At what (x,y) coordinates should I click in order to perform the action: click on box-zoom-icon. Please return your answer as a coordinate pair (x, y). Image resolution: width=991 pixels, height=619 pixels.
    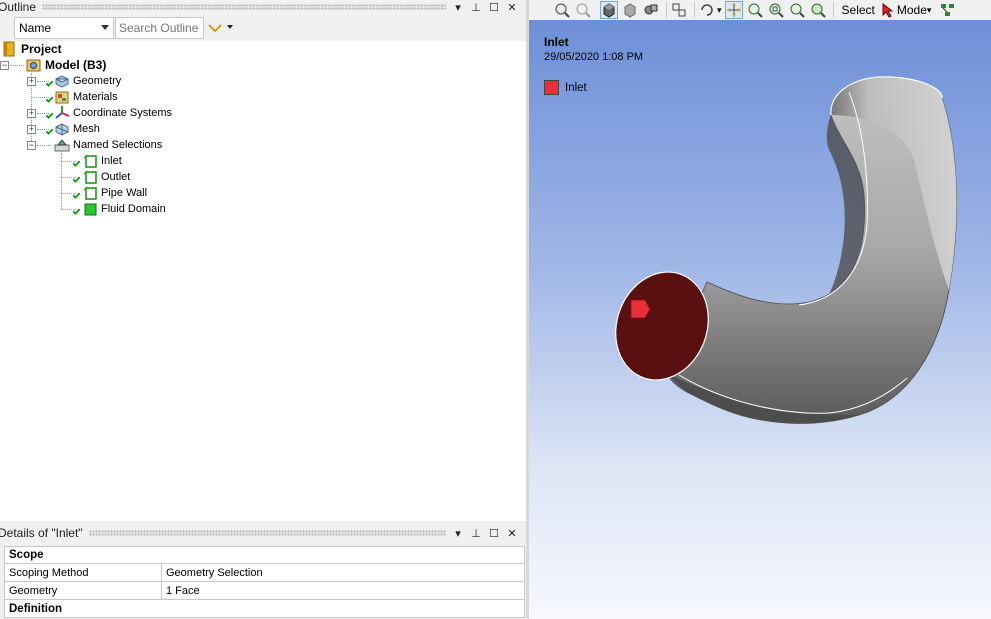
    Looking at the image, I should click on (776, 10).